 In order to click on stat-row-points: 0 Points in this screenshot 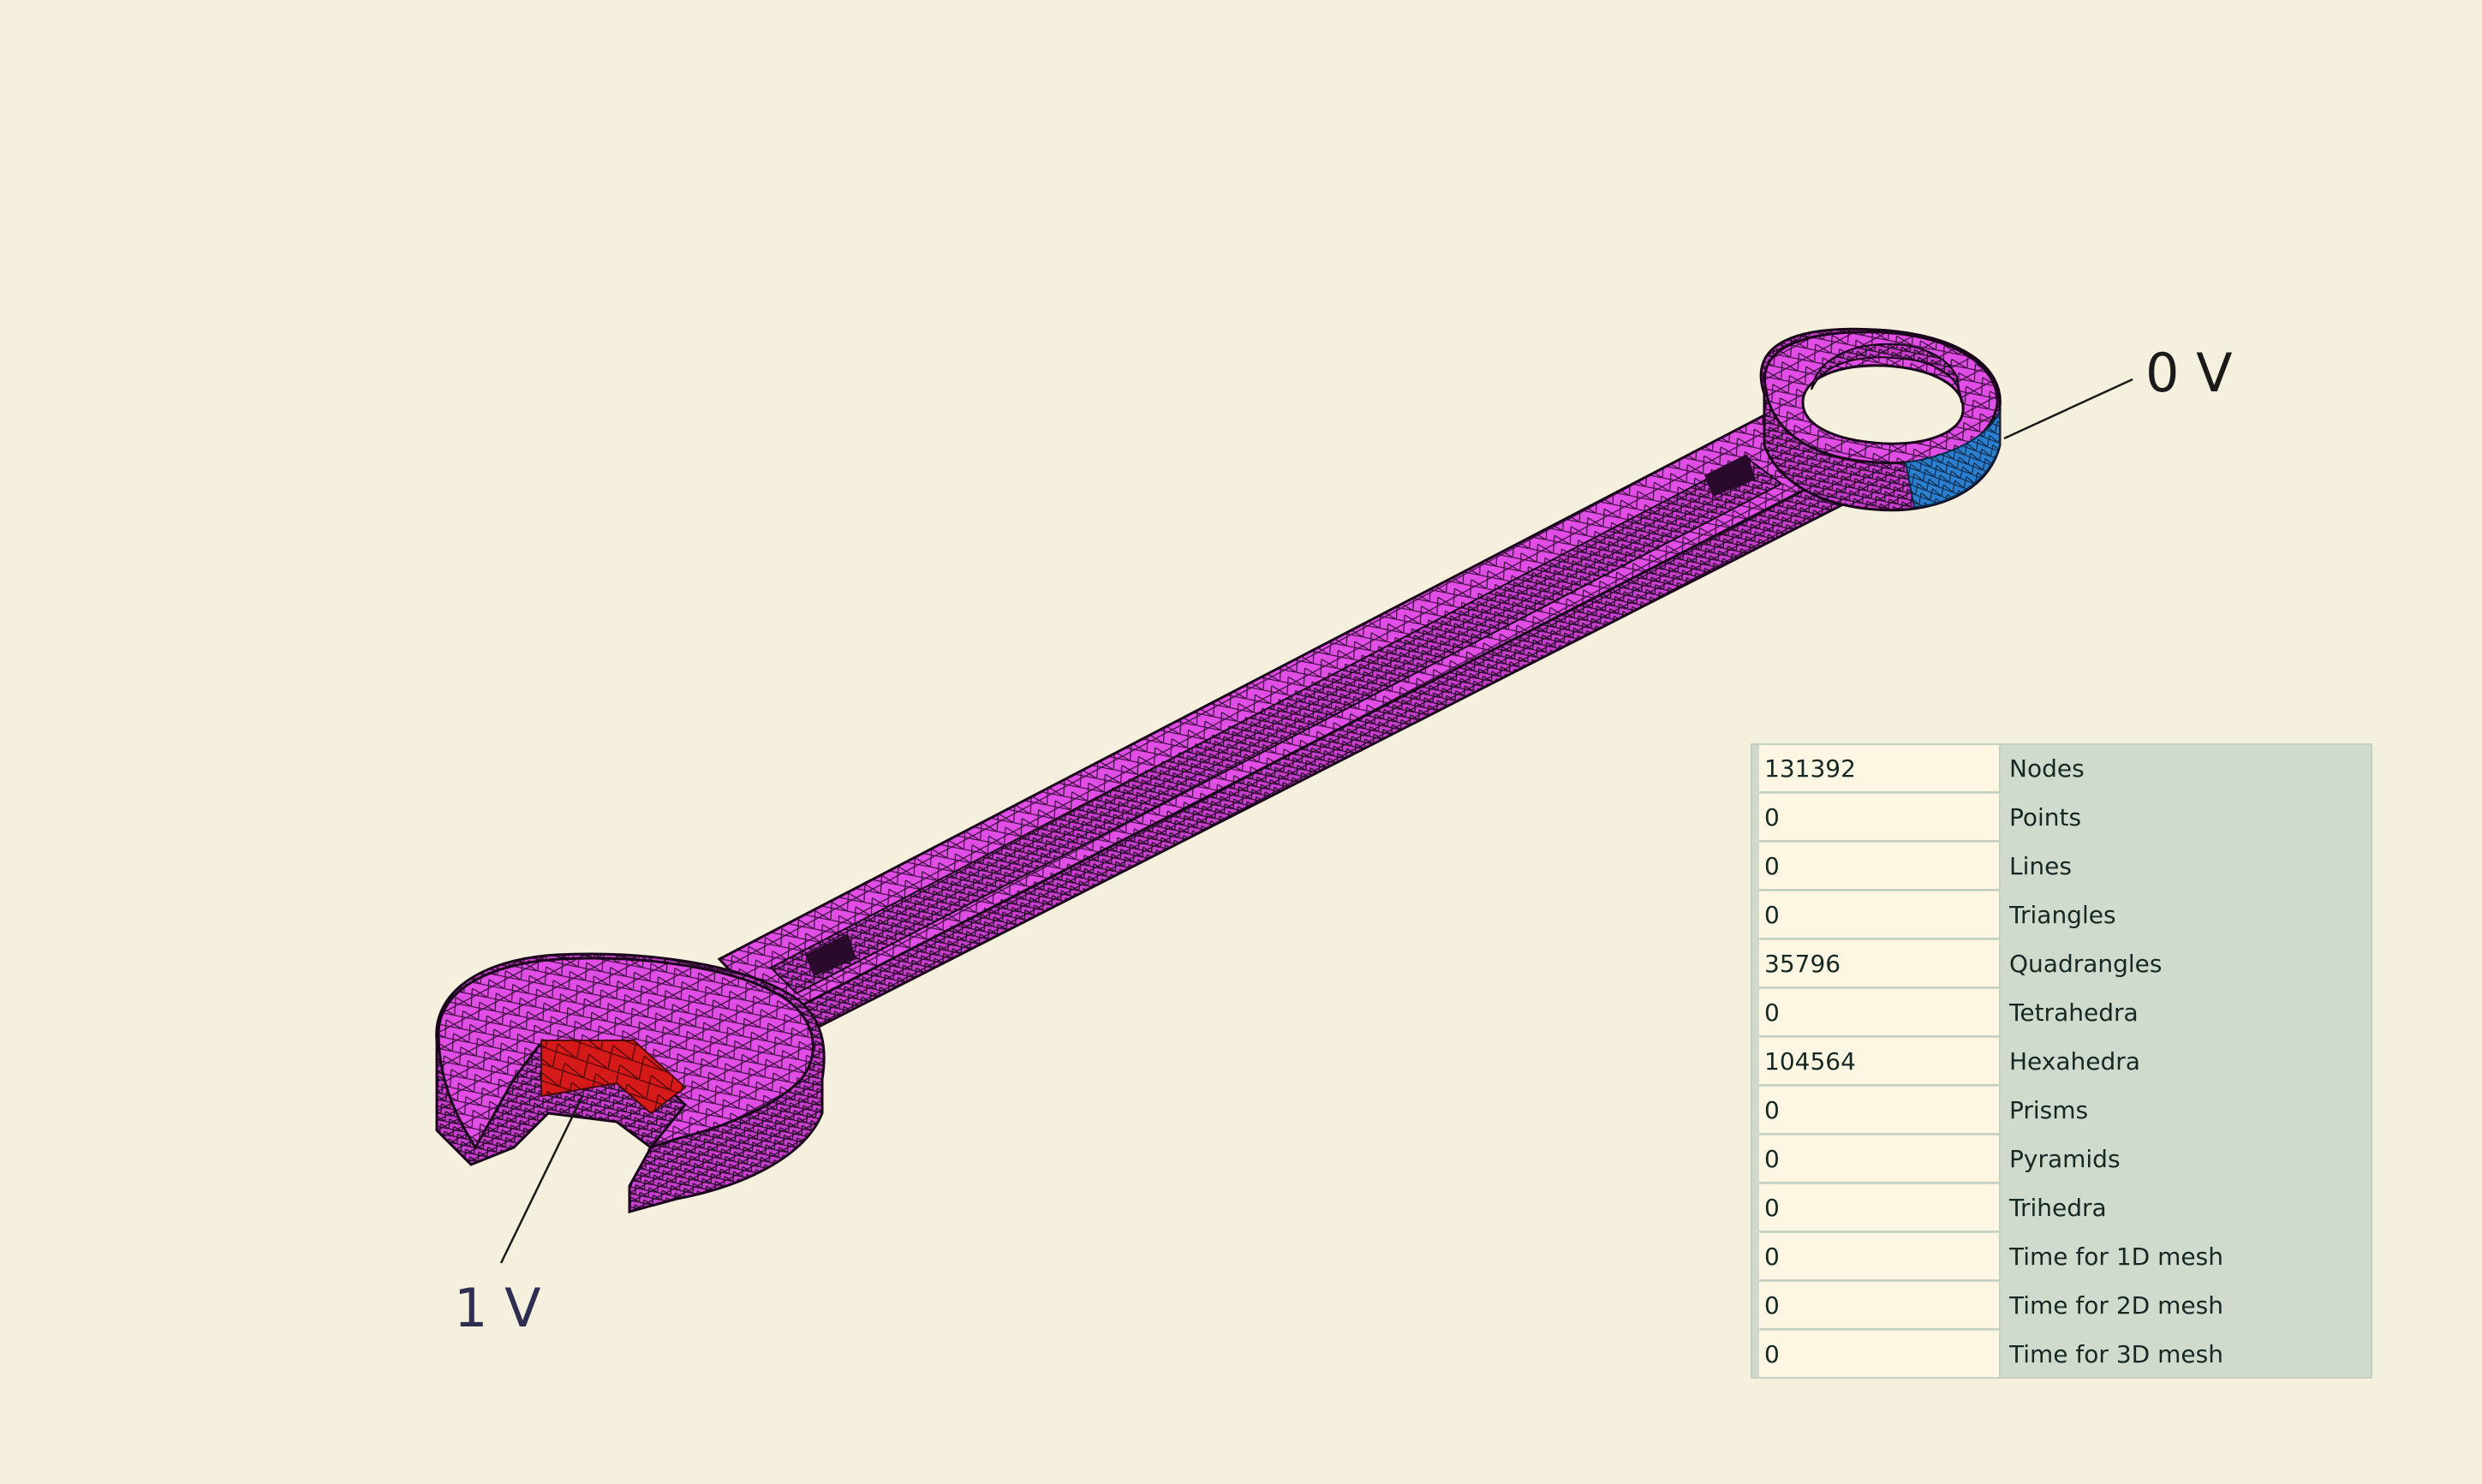, I will do `click(2063, 818)`.